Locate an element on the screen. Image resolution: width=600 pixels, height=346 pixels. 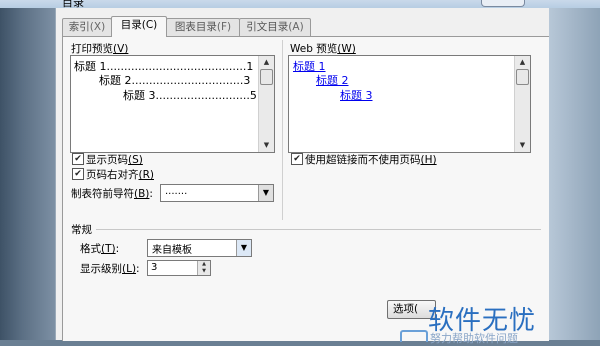
general-divider is located at coordinates (318, 229).